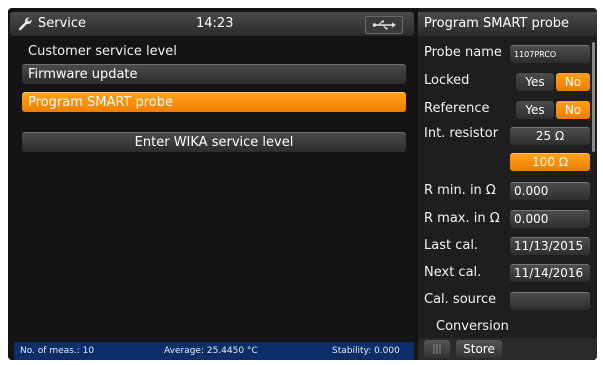 Image resolution: width=603 pixels, height=365 pixels. What do you see at coordinates (447, 80) in the screenshot?
I see `locked-label: Locked` at bounding box center [447, 80].